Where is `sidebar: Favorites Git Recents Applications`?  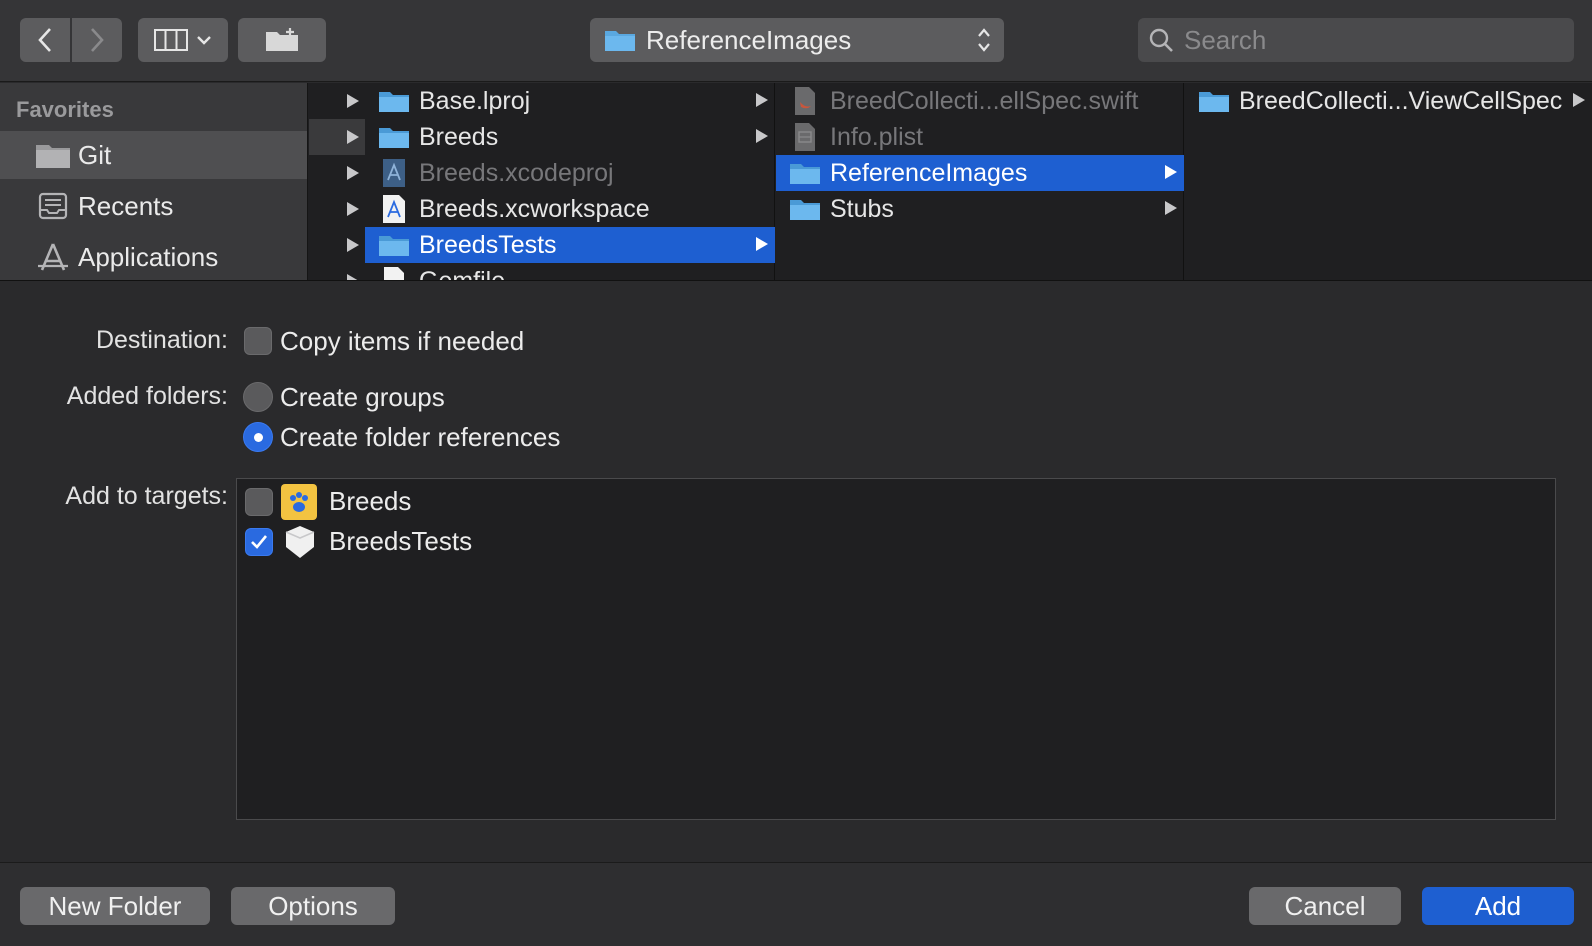
sidebar: Favorites Git Recents Applications is located at coordinates (154, 181).